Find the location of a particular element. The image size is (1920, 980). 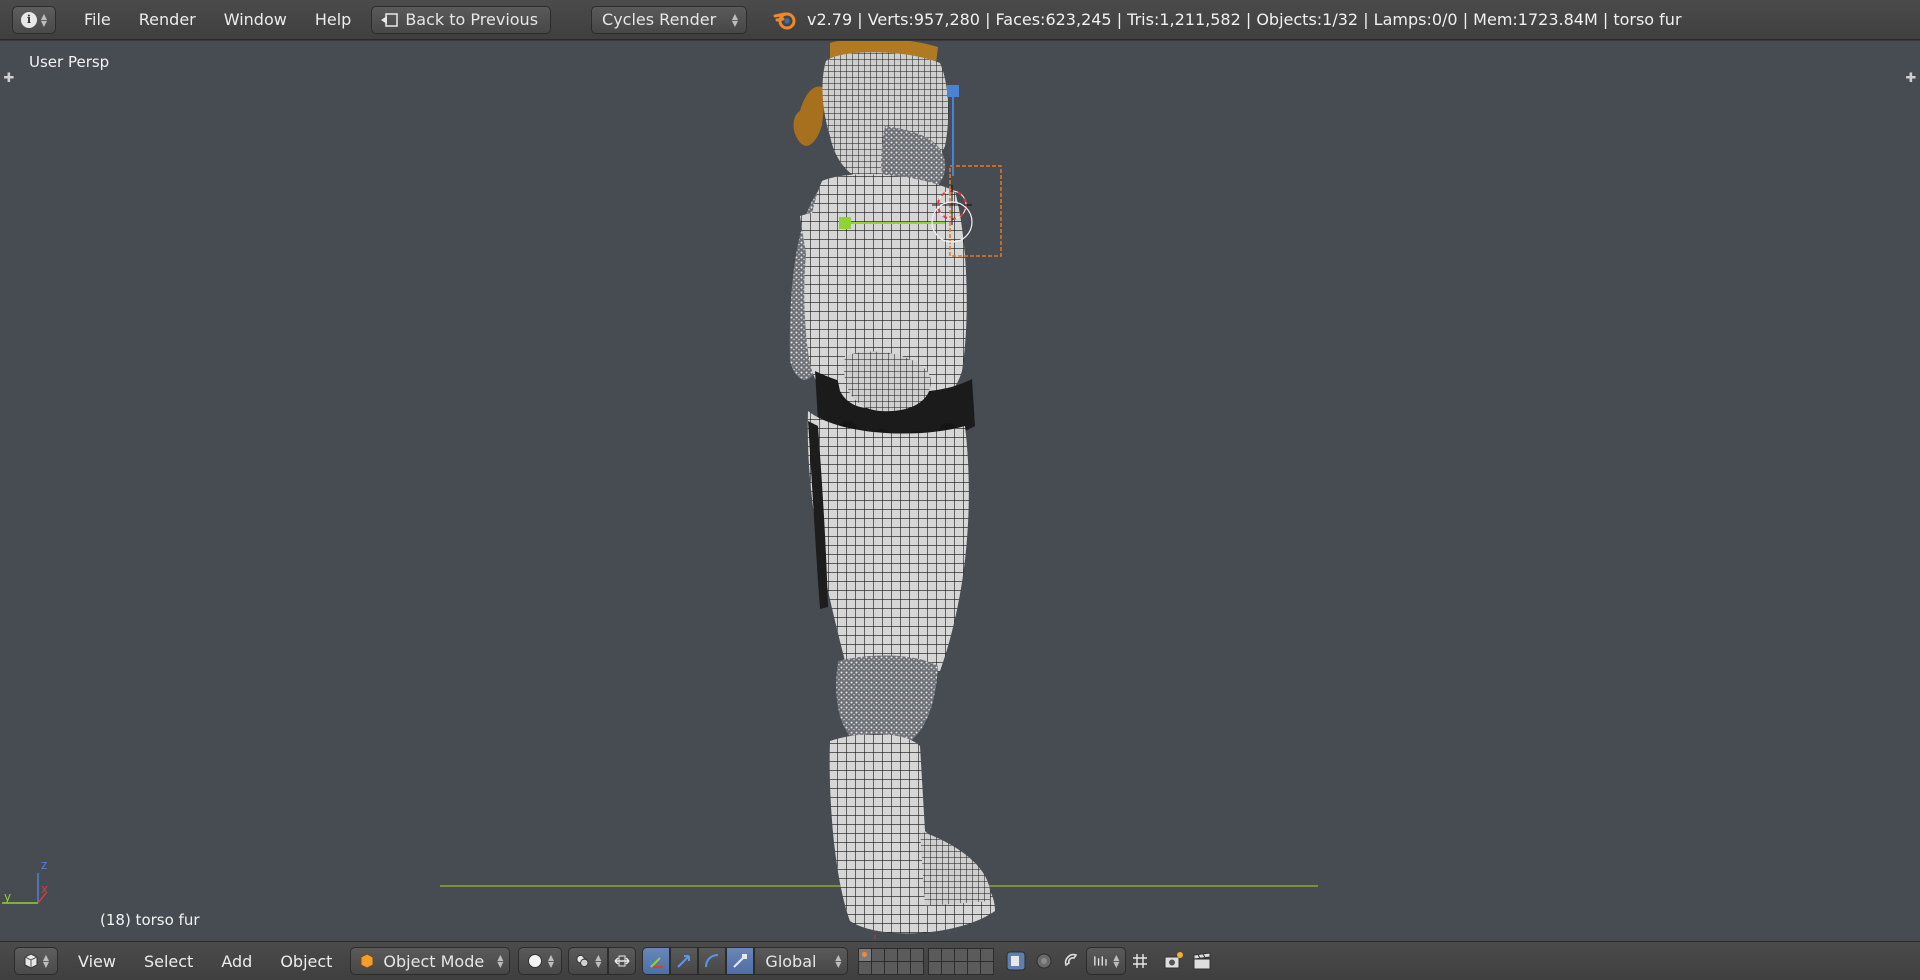

menu-view: View is located at coordinates (97, 961).